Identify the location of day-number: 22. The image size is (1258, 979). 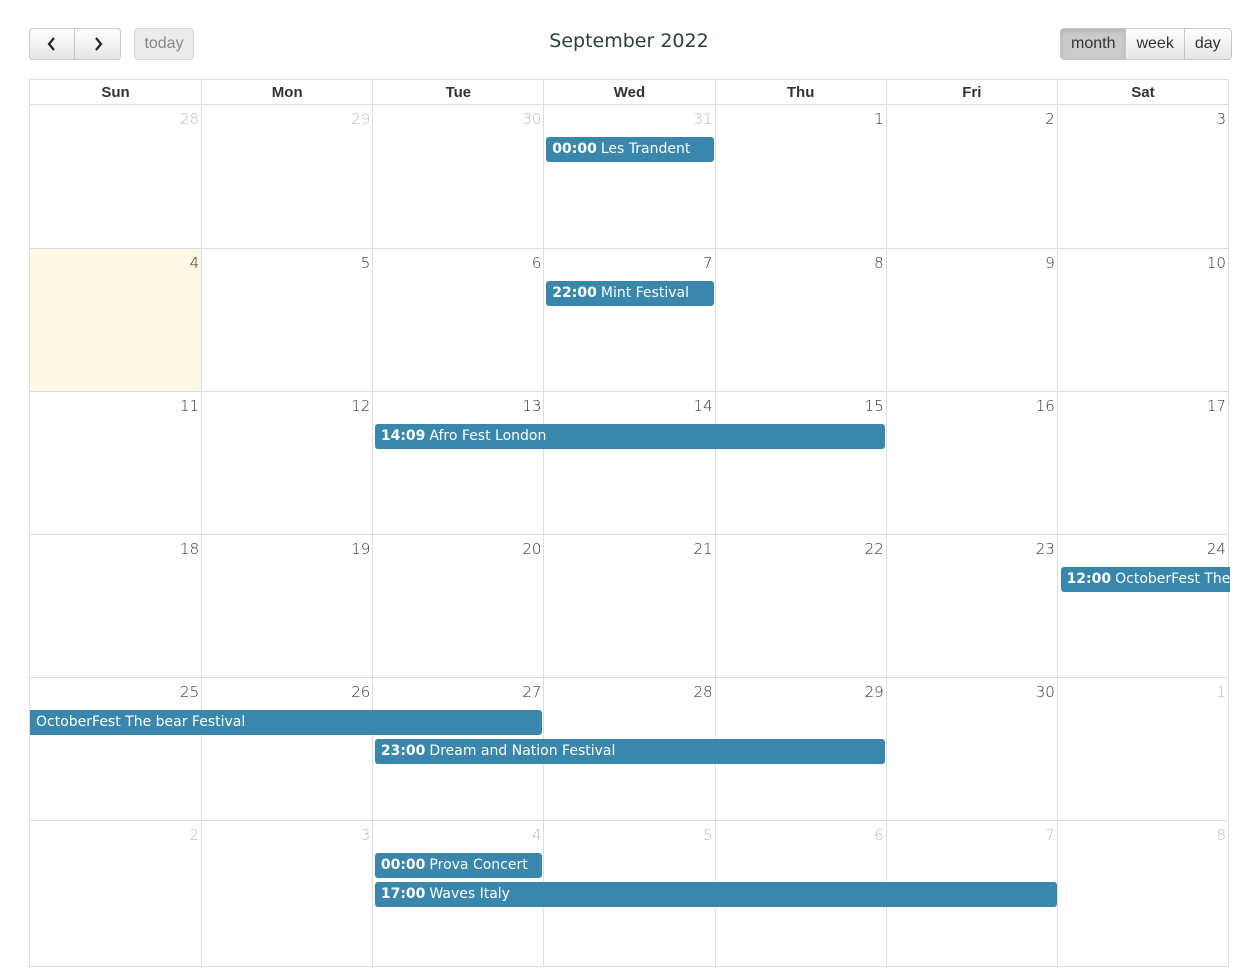
(874, 549).